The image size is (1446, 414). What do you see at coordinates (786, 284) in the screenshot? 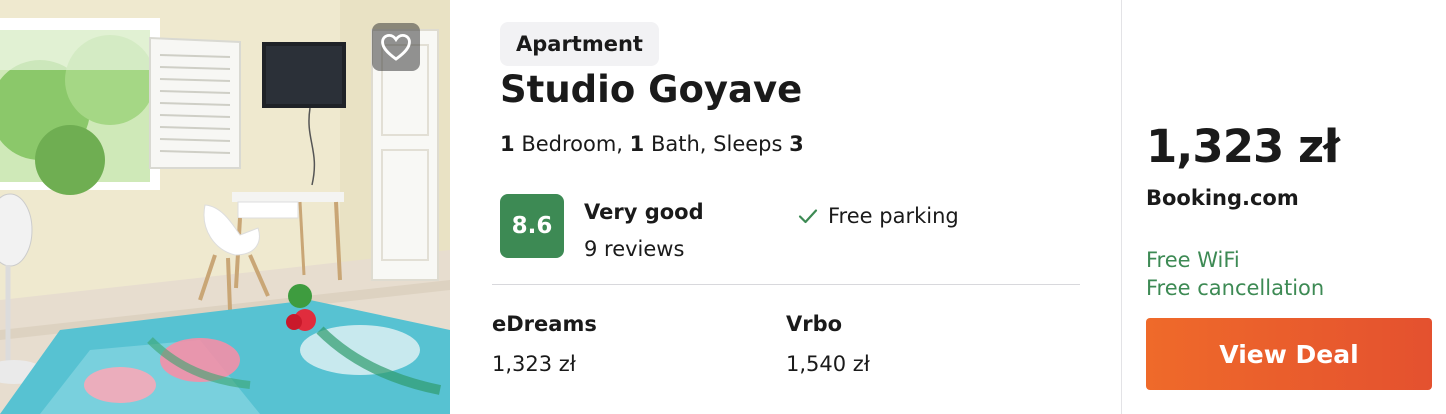
I see `divider` at bounding box center [786, 284].